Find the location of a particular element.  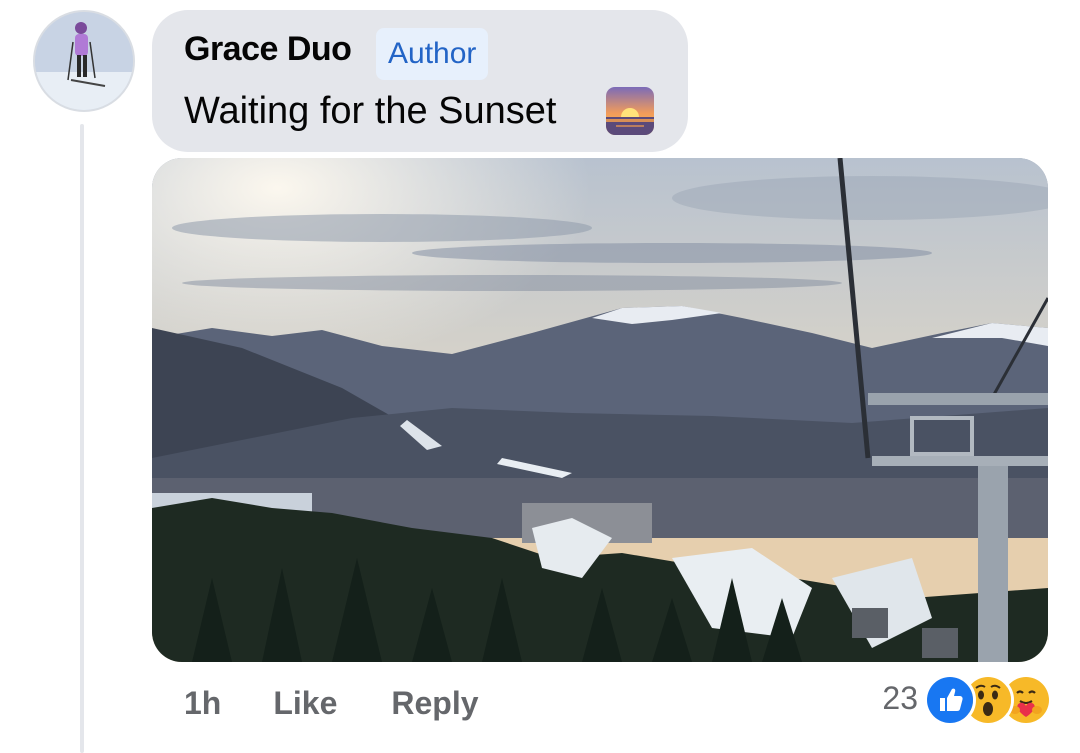

author-badge: Author is located at coordinates (432, 54).